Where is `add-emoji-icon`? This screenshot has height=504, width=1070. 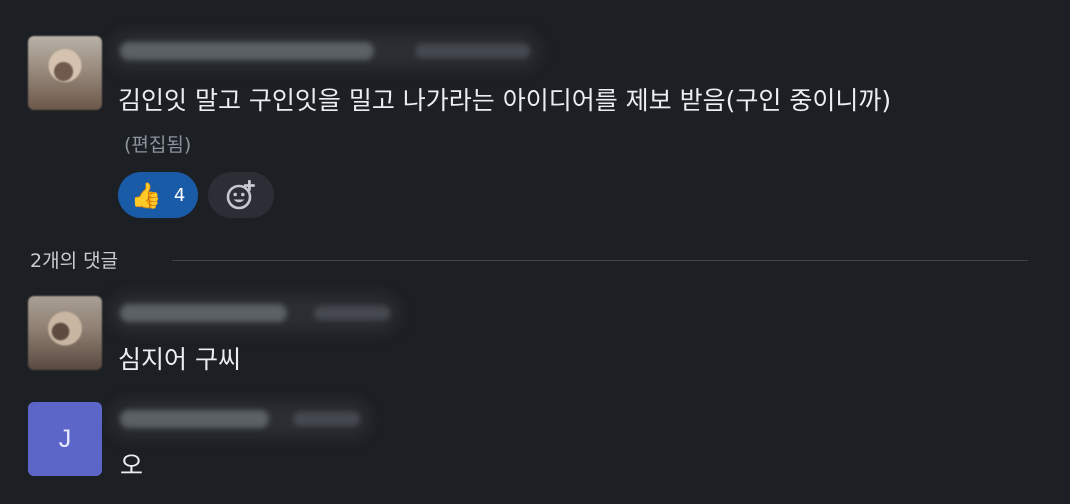
add-emoji-icon is located at coordinates (240, 195).